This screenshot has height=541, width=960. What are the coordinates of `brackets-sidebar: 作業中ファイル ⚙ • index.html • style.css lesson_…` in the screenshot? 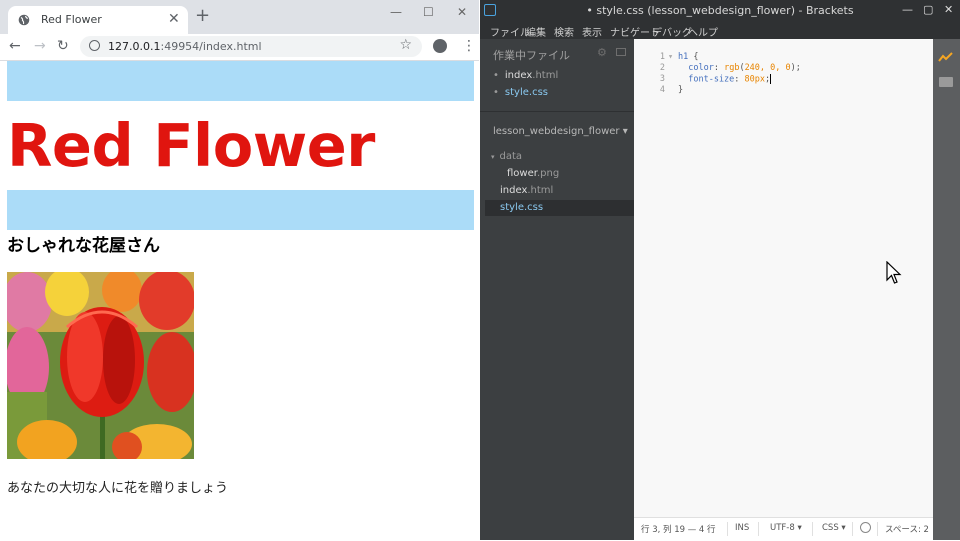 It's located at (557, 289).